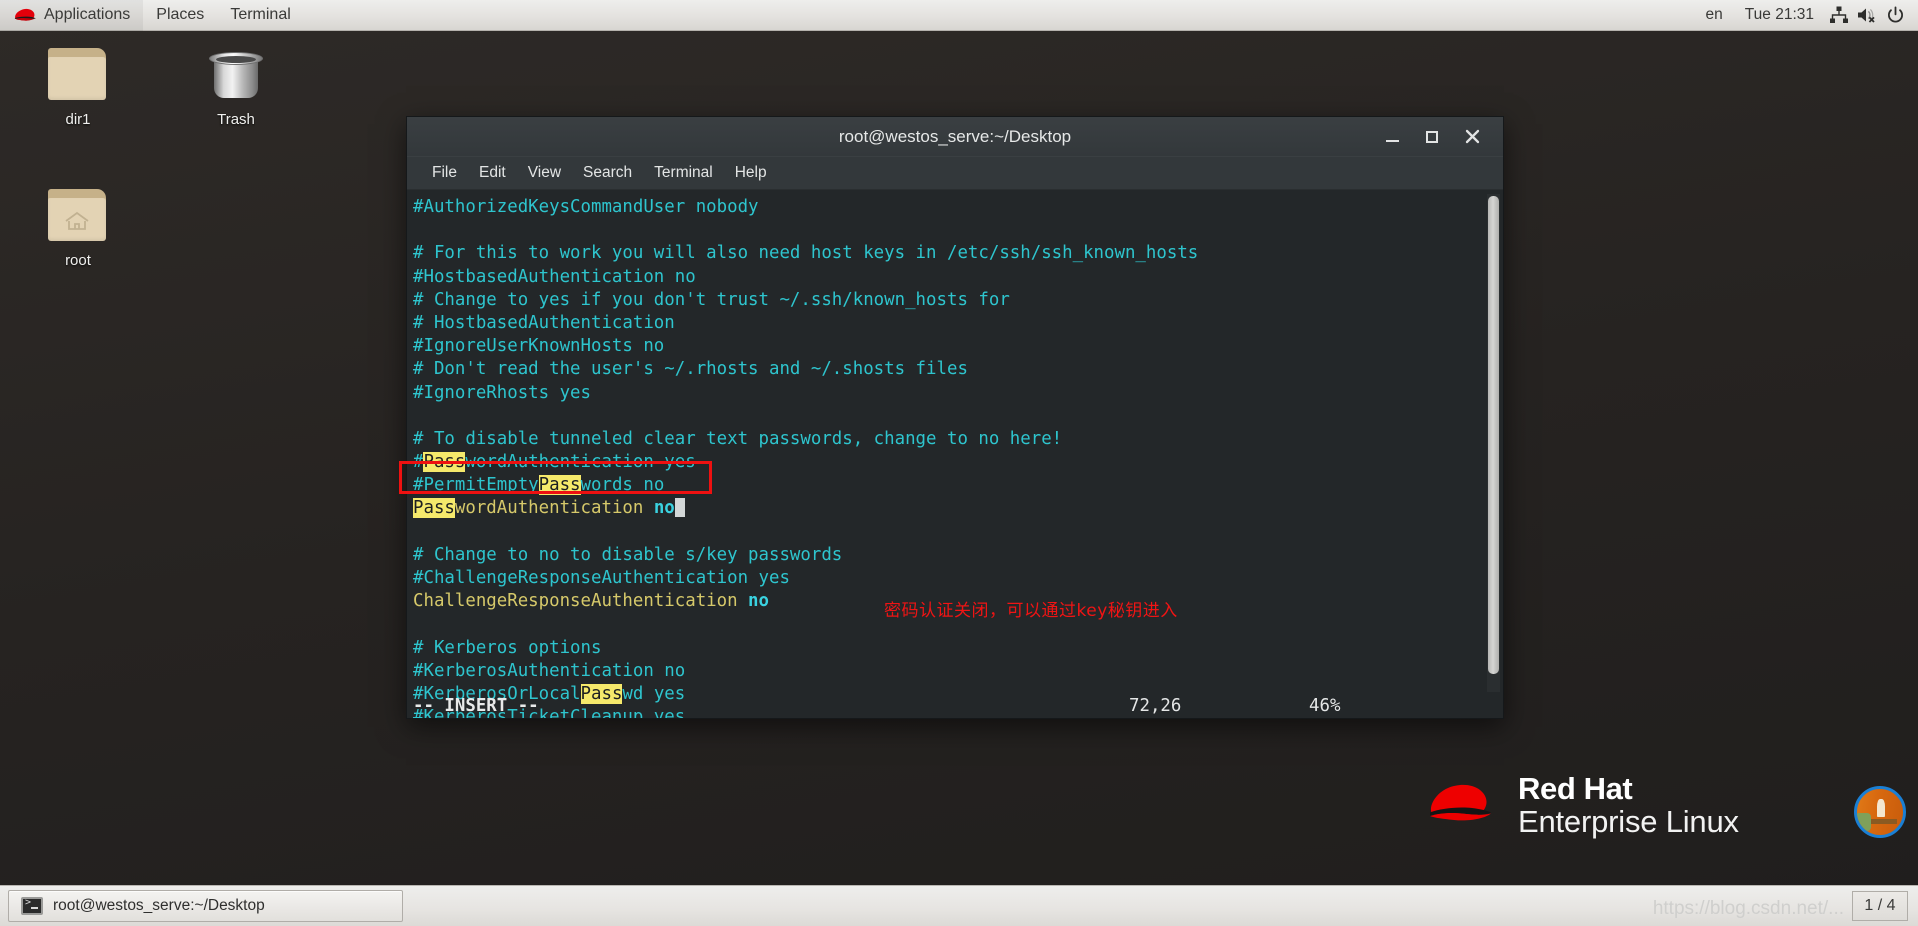  I want to click on folder-icon, so click(78, 75).